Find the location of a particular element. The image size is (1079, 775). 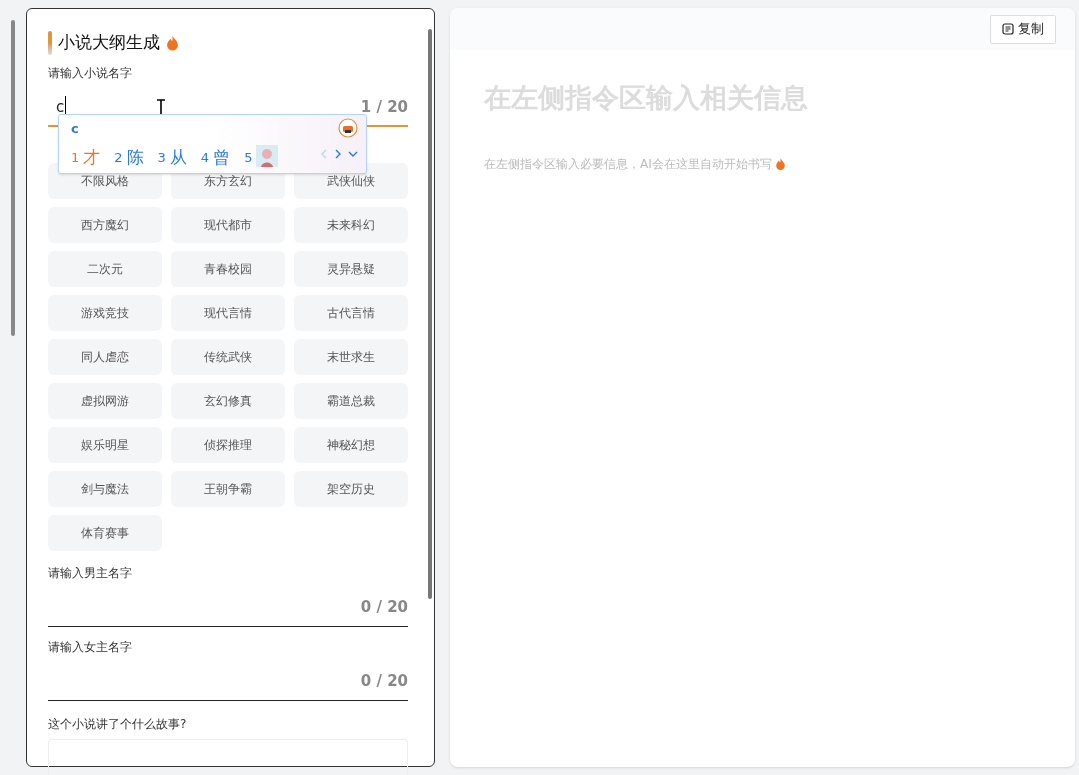

form-title: 小说大纲生成 is located at coordinates (109, 43).